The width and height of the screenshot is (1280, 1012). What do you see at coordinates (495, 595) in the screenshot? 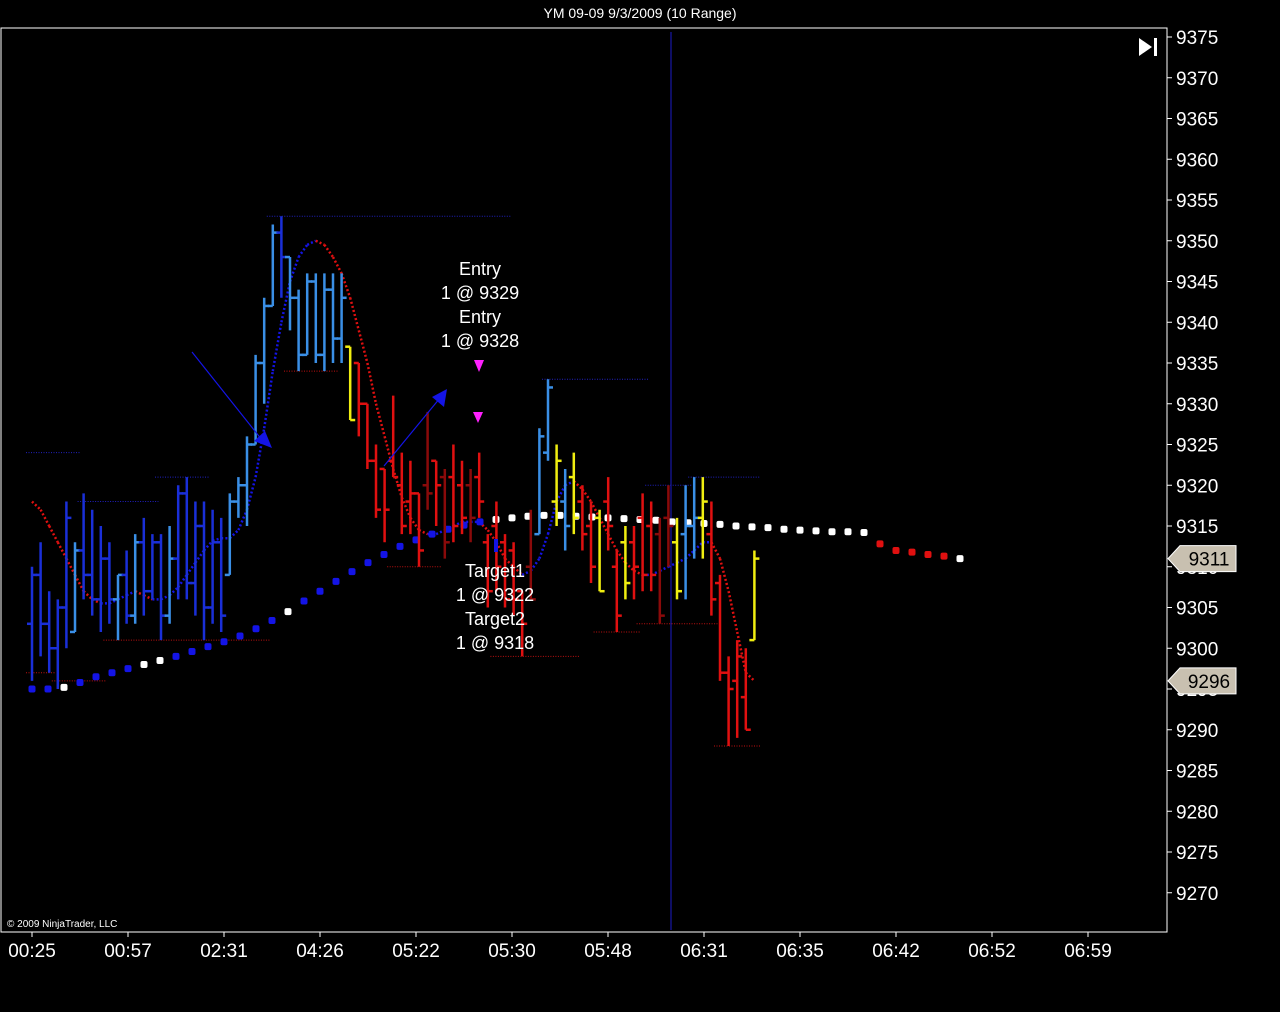
I see `annotation-value: 1 @ 9322` at bounding box center [495, 595].